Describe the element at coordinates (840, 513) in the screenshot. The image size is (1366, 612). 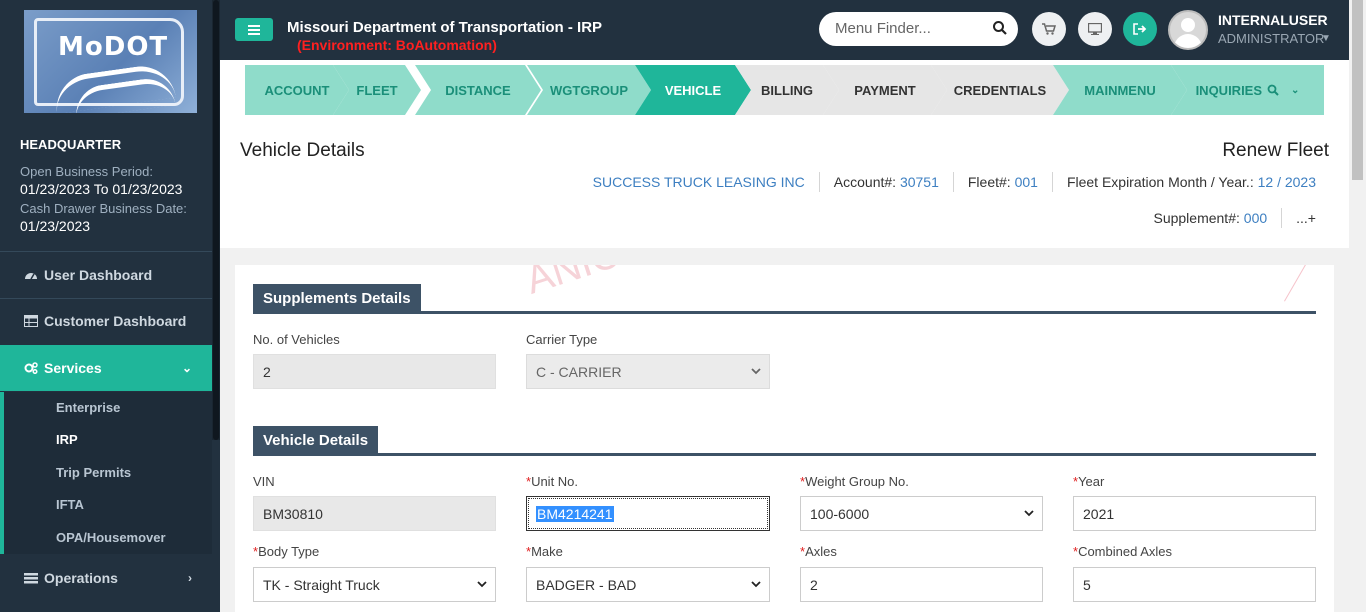
I see `weight-group-value: 100-6000` at that location.